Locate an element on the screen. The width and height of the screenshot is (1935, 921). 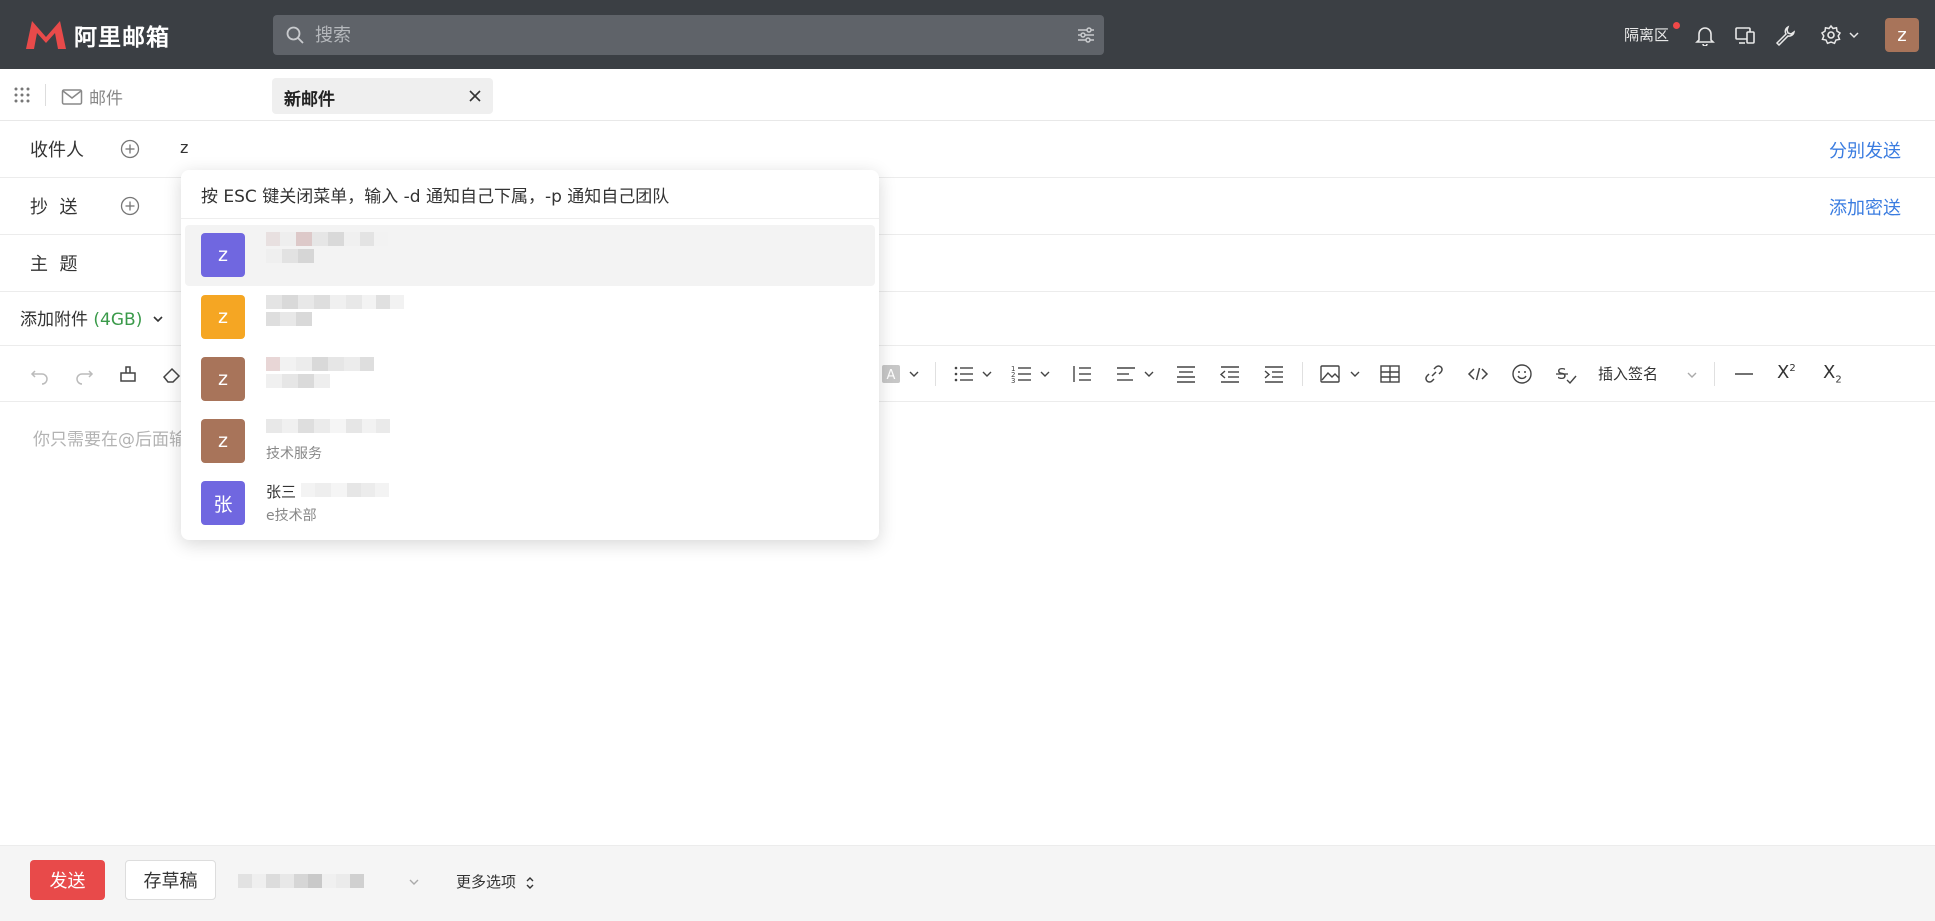
tab-mail: 邮件 is located at coordinates (92, 96).